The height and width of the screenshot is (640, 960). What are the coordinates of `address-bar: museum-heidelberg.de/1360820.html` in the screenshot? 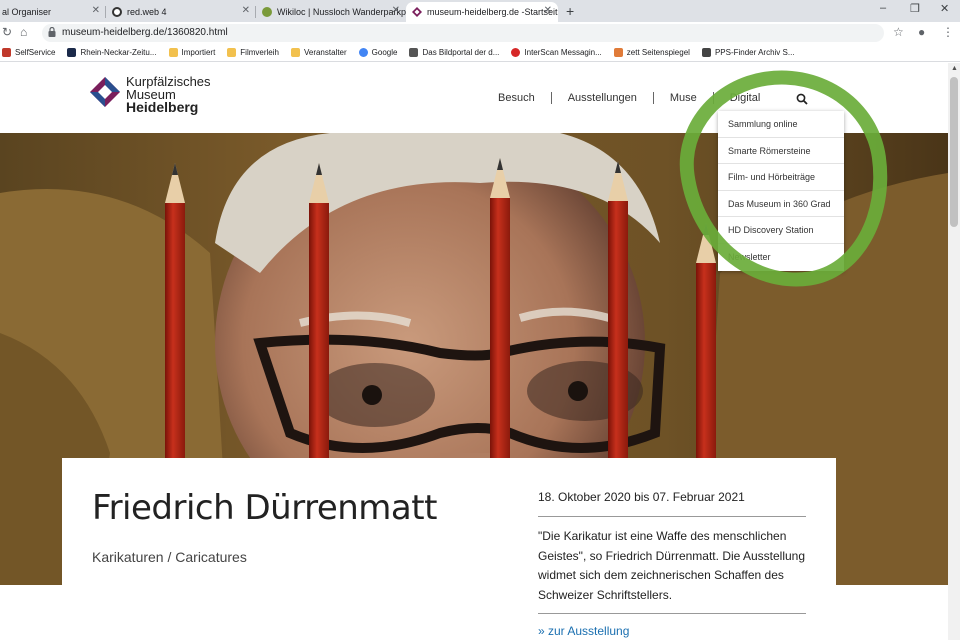 It's located at (463, 33).